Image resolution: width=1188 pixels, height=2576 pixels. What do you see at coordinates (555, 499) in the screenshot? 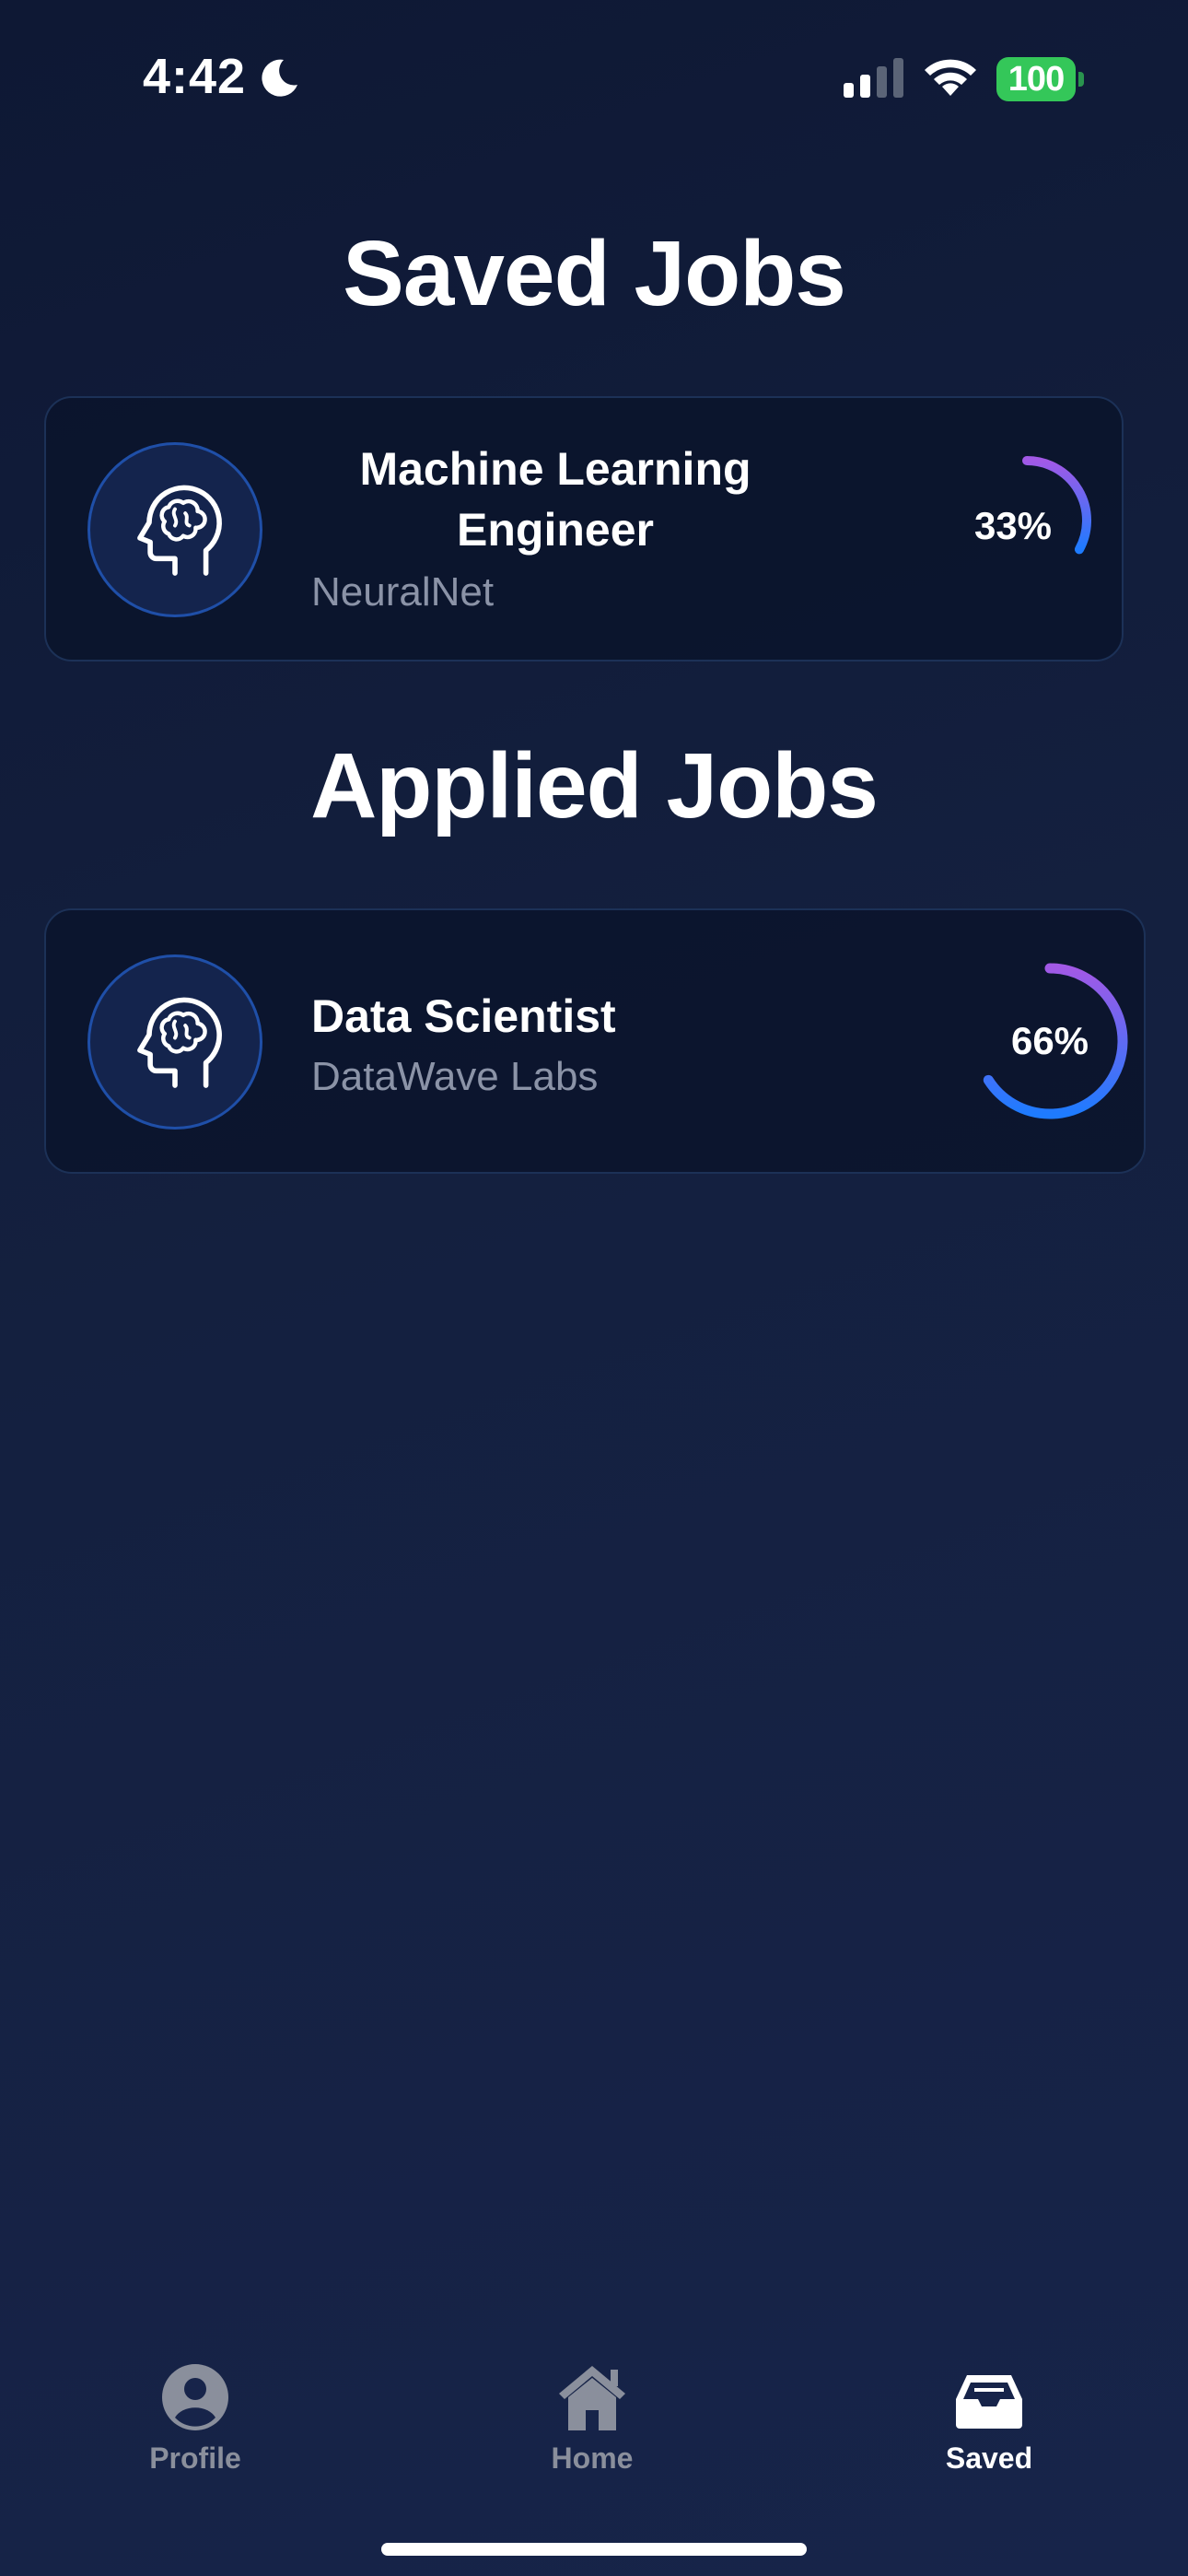
I see `job-title: Machine Learning Engineer` at bounding box center [555, 499].